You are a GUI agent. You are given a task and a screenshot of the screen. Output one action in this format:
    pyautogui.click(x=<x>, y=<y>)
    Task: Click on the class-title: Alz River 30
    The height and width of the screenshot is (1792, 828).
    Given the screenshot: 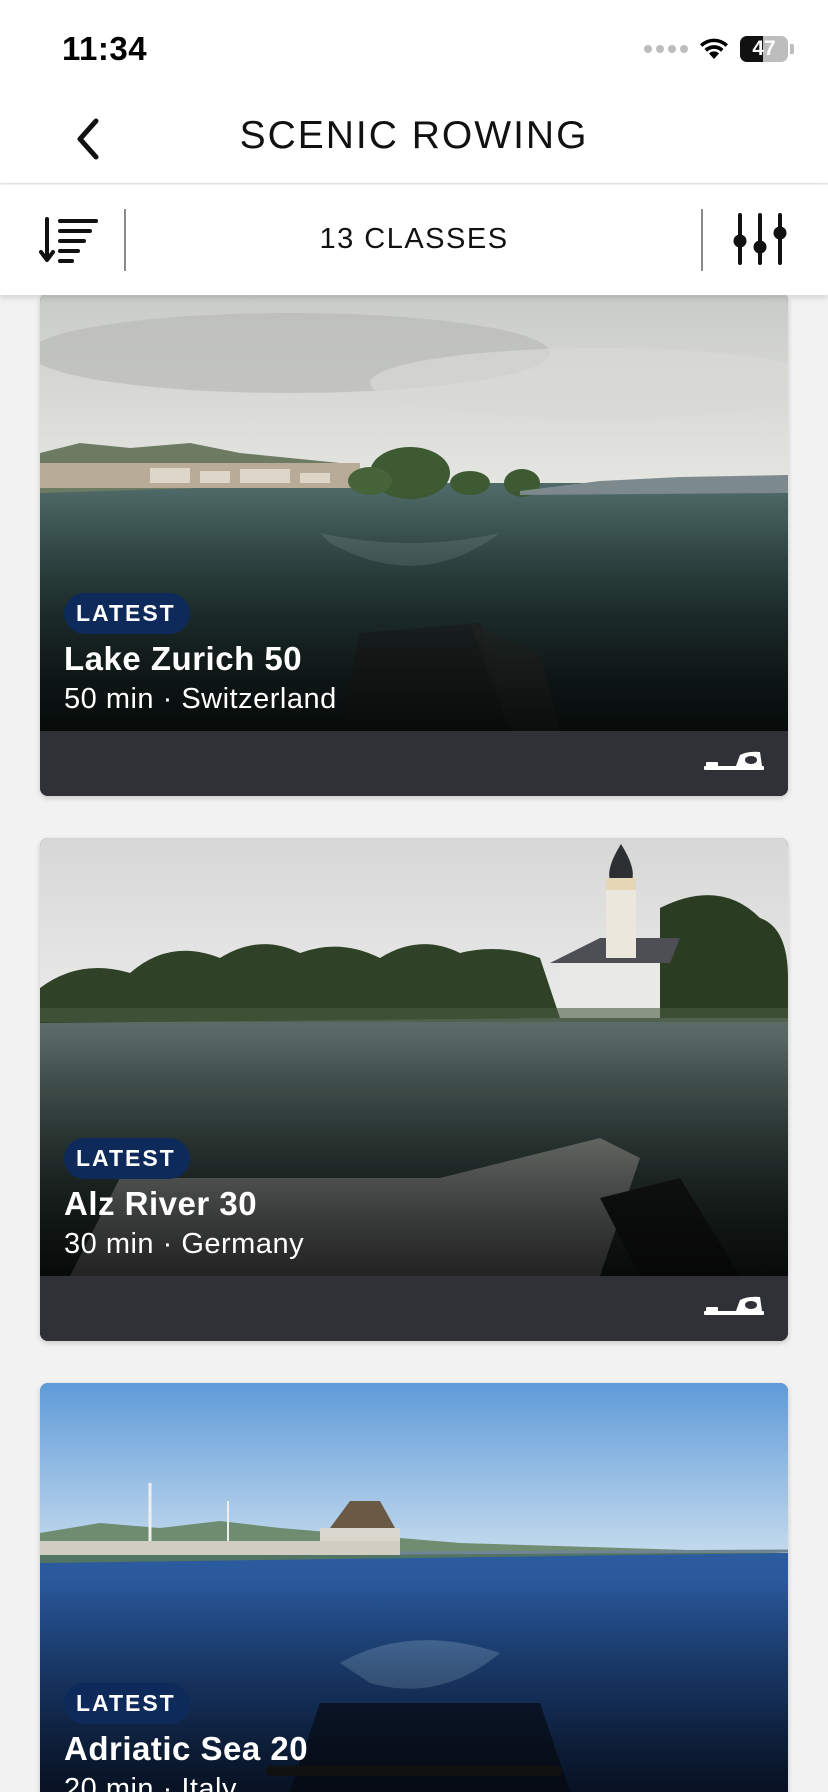 What is the action you would take?
    pyautogui.click(x=161, y=1203)
    